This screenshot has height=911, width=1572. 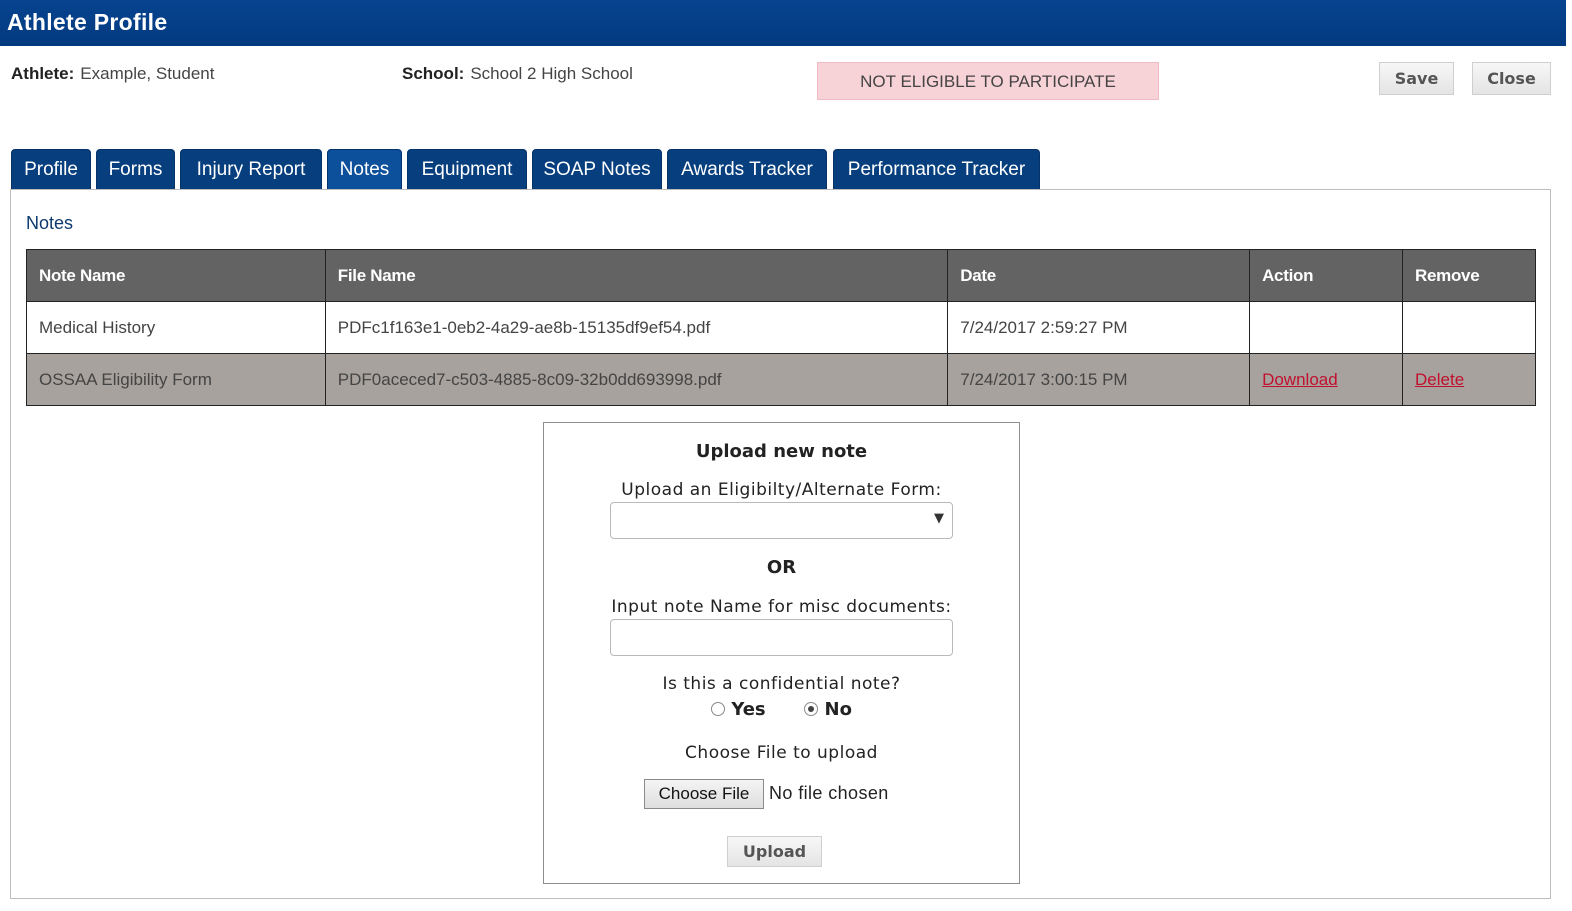 What do you see at coordinates (781, 637) in the screenshot?
I see `note-name-input` at bounding box center [781, 637].